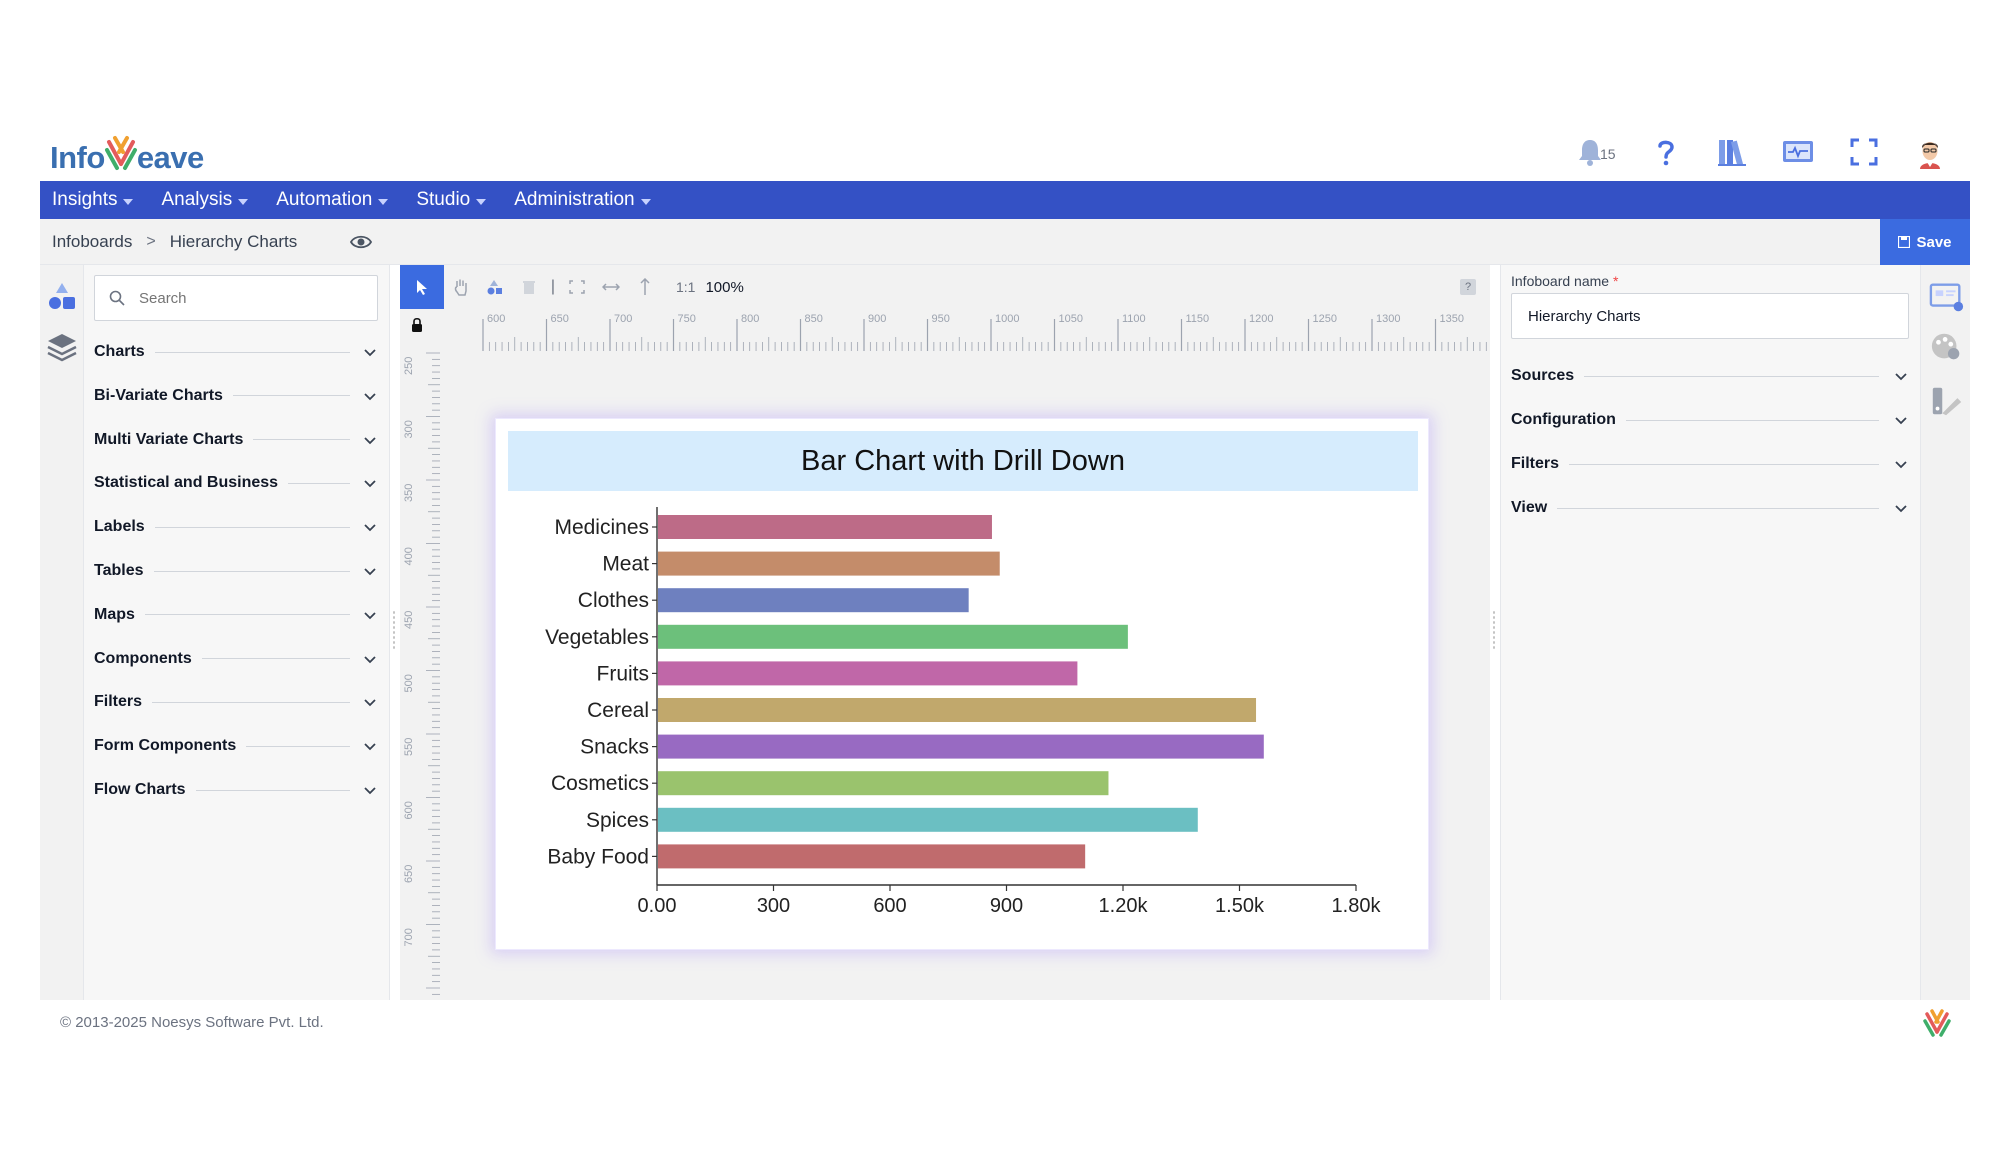  What do you see at coordinates (872, 856) in the screenshot?
I see `bar-baby-food` at bounding box center [872, 856].